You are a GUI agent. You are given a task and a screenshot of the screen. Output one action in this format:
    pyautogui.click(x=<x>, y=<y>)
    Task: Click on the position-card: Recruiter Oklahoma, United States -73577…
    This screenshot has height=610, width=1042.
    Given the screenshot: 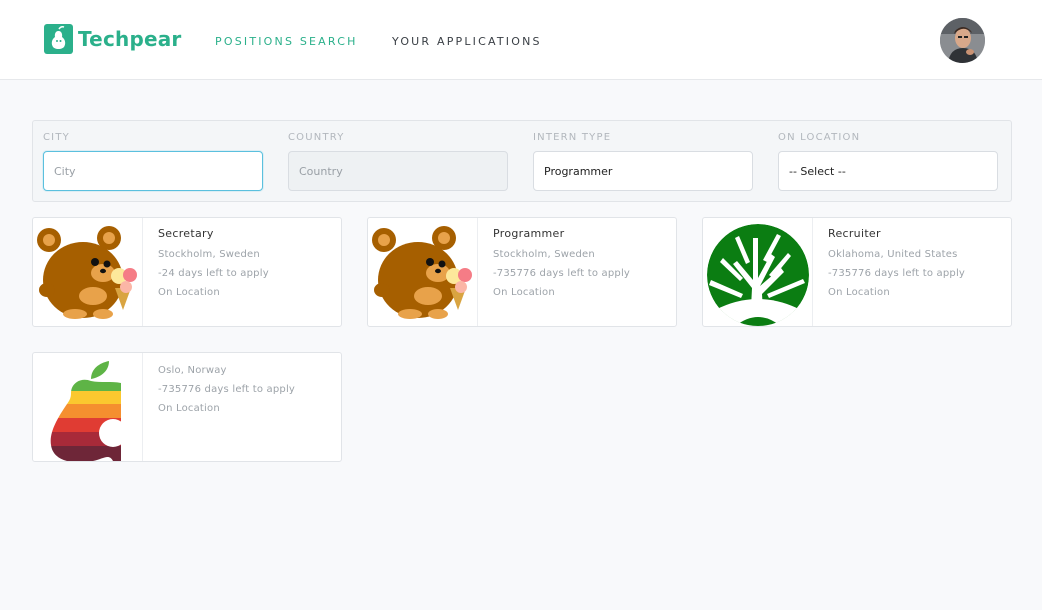 What is the action you would take?
    pyautogui.click(x=857, y=272)
    